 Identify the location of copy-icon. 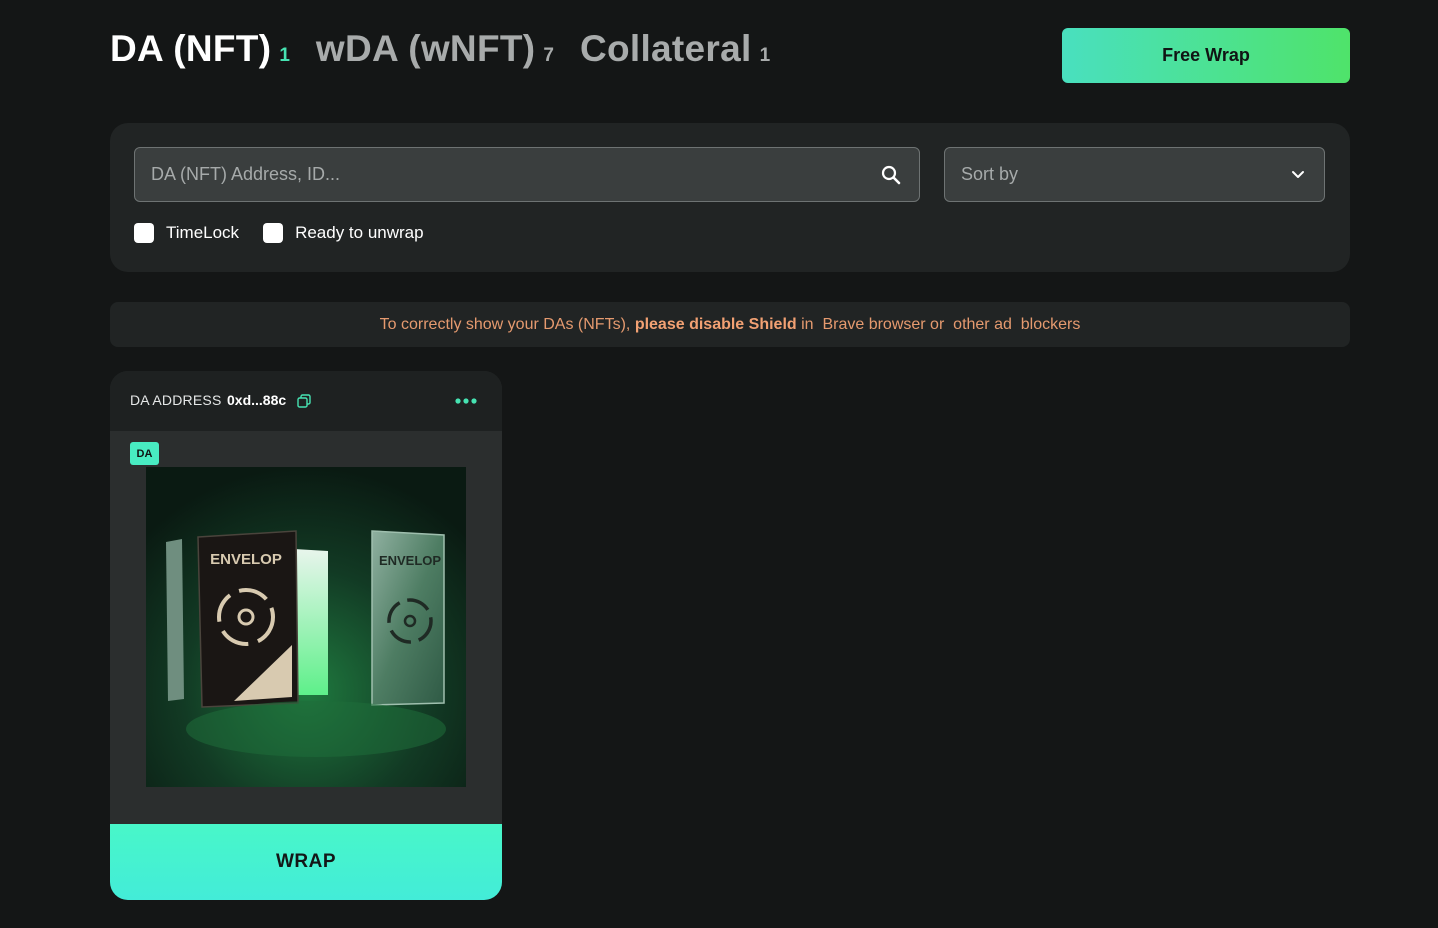
(304, 401).